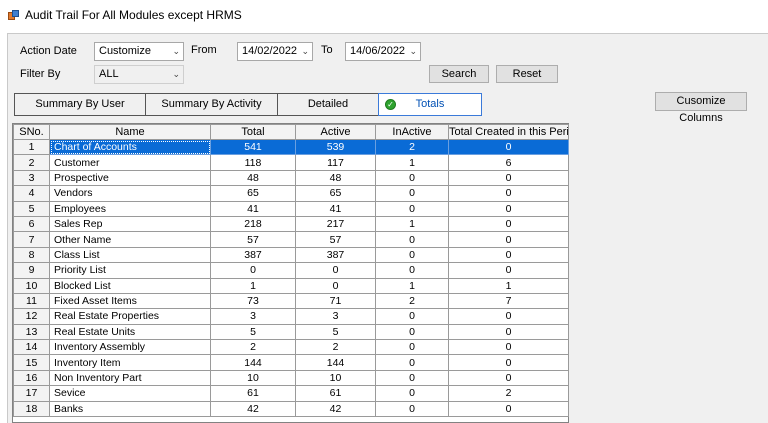 Image resolution: width=768 pixels, height=423 pixels. What do you see at coordinates (130, 393) in the screenshot?
I see `name-cell: Sevice` at bounding box center [130, 393].